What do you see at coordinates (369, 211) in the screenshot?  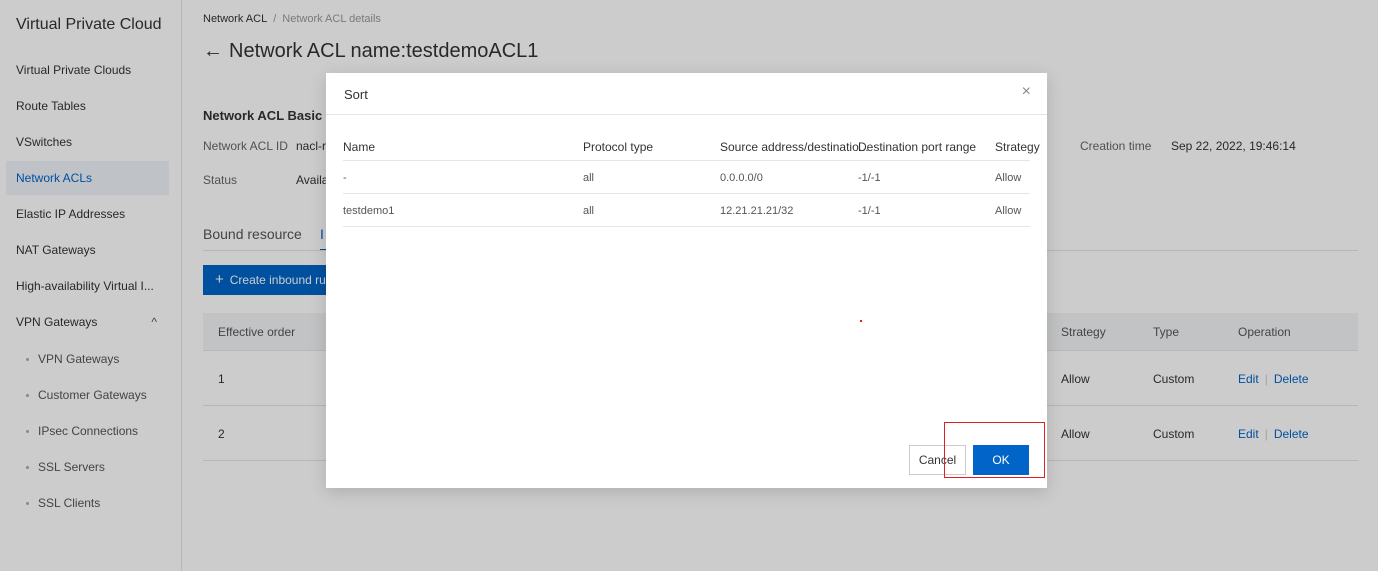 I see `cell-name: testdemo1` at bounding box center [369, 211].